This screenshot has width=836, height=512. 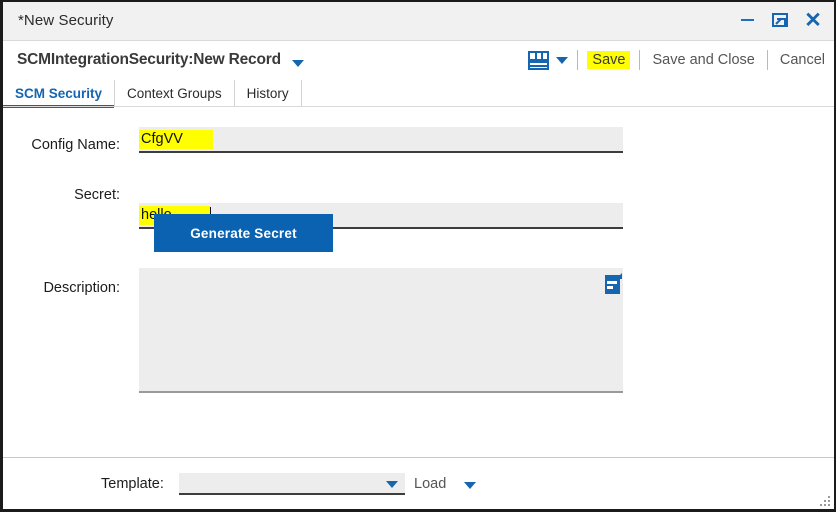 I want to click on tab-scm-security: SCM Security, so click(x=59, y=94).